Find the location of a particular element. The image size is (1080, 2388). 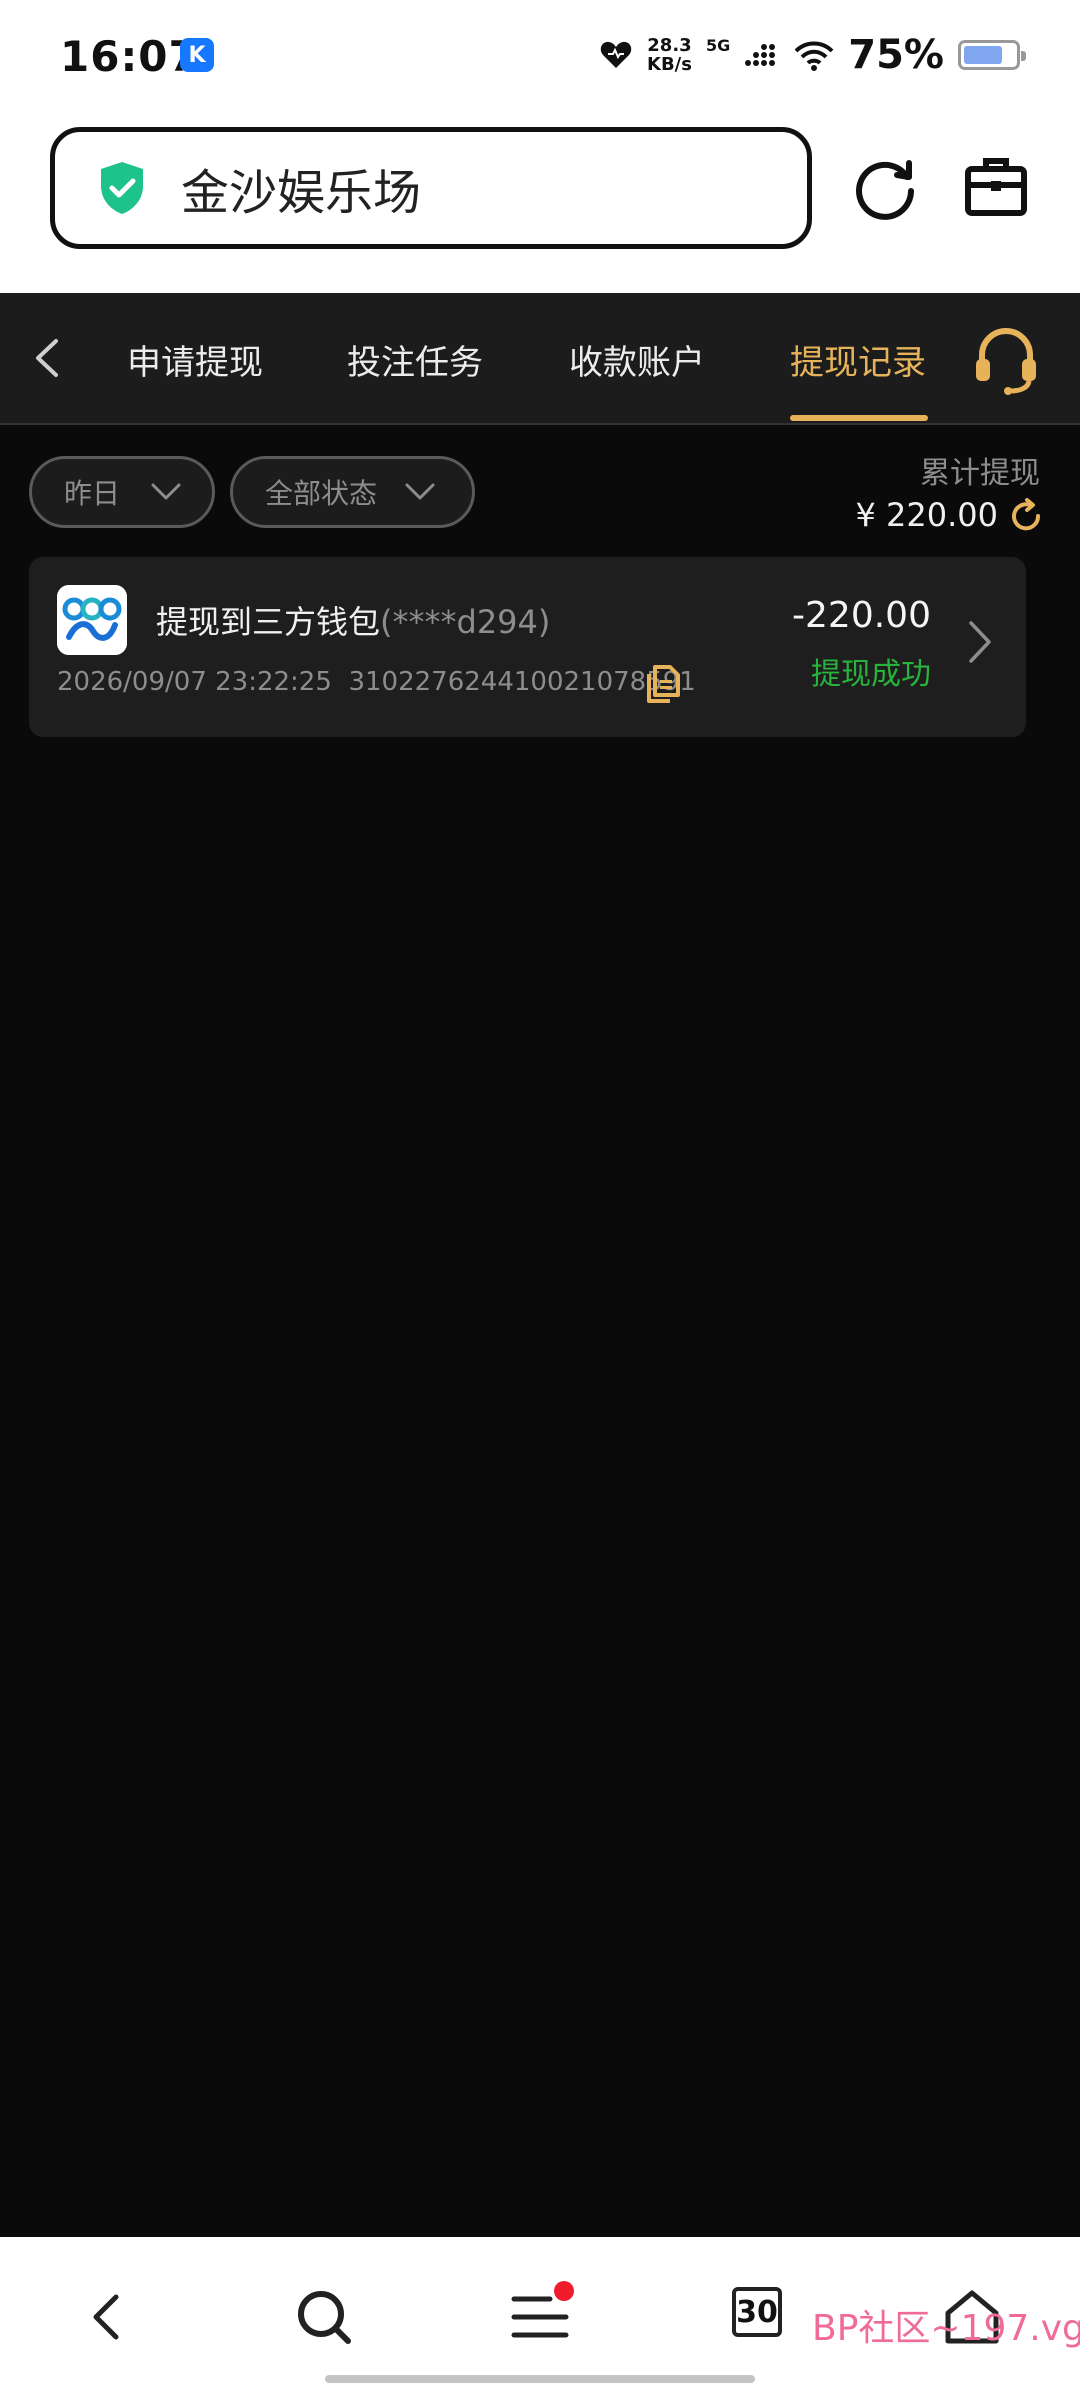

wallet-logo-icon is located at coordinates (92, 620).